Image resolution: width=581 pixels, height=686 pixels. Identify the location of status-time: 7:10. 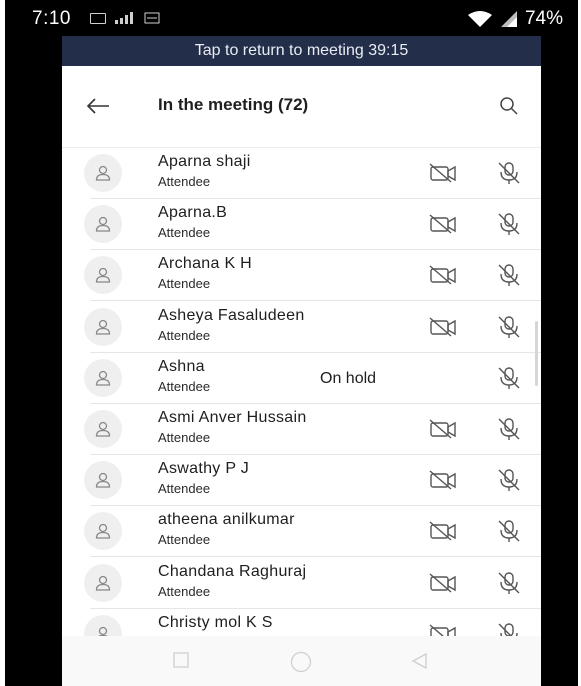
(51, 18).